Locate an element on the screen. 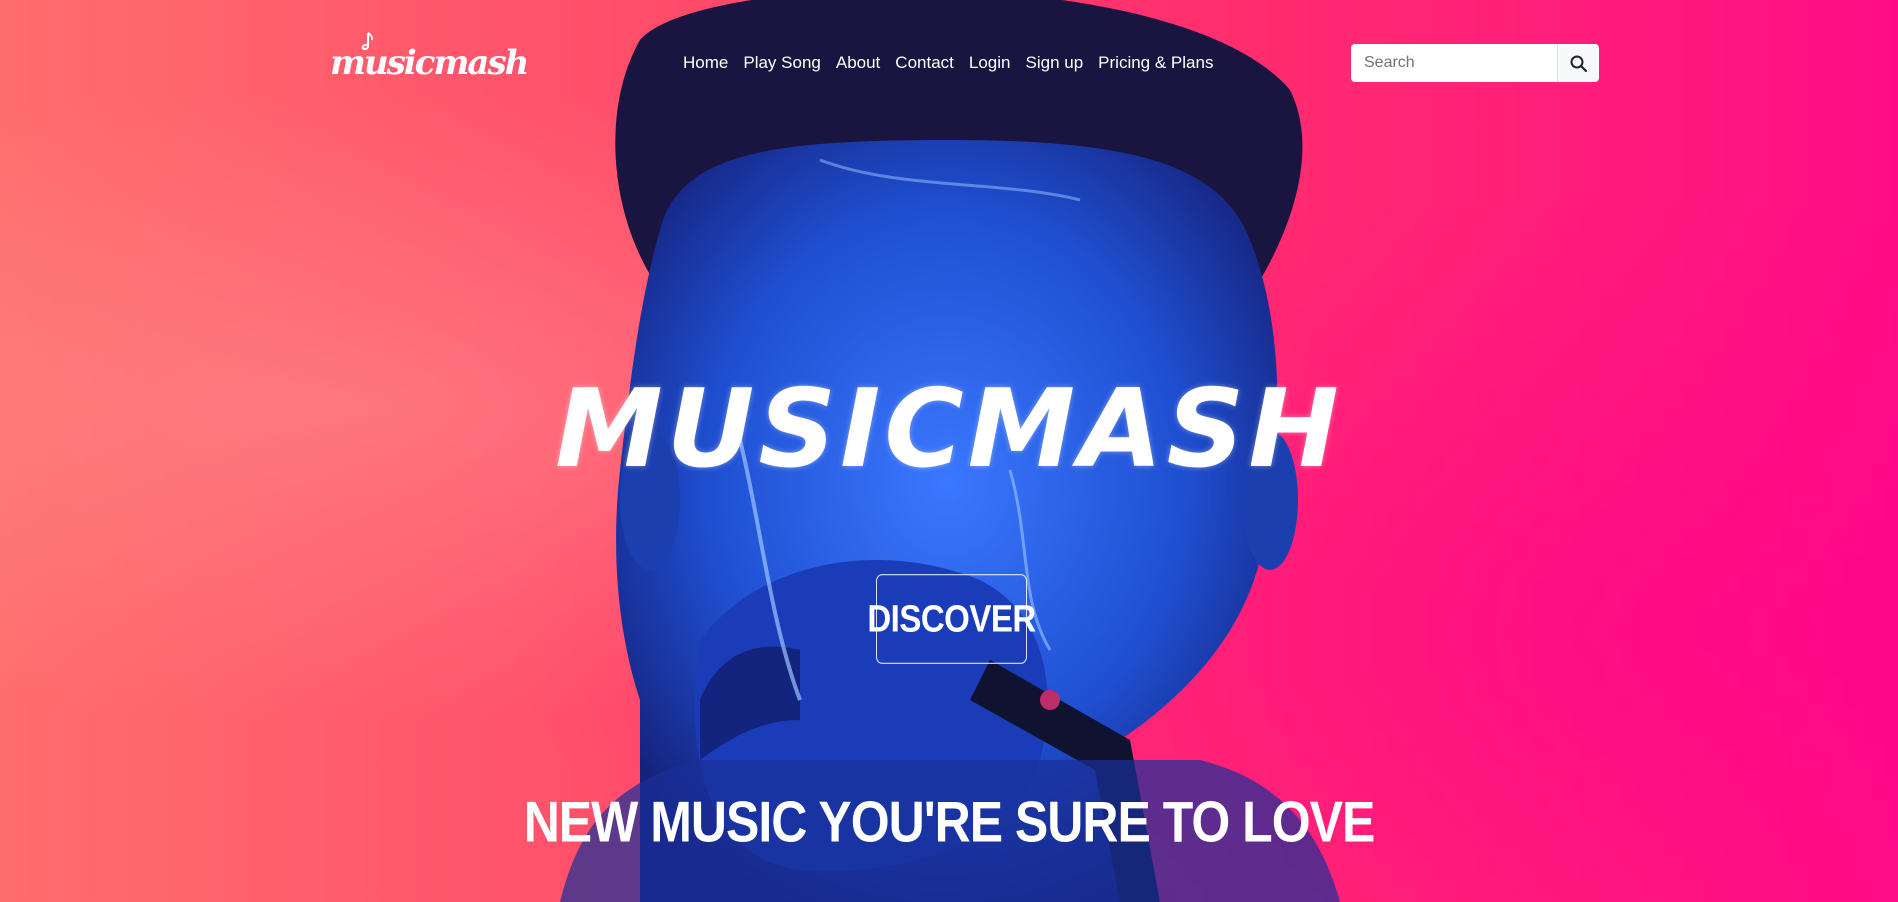 The image size is (1898, 902). nav-link-contact: Contact is located at coordinates (924, 63).